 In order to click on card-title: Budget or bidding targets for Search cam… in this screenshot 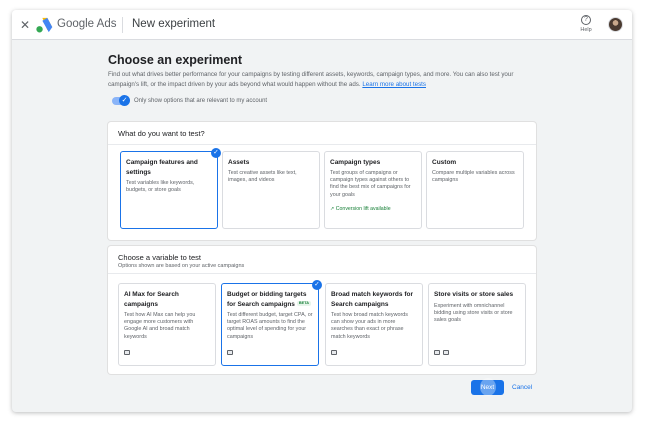, I will do `click(271, 299)`.